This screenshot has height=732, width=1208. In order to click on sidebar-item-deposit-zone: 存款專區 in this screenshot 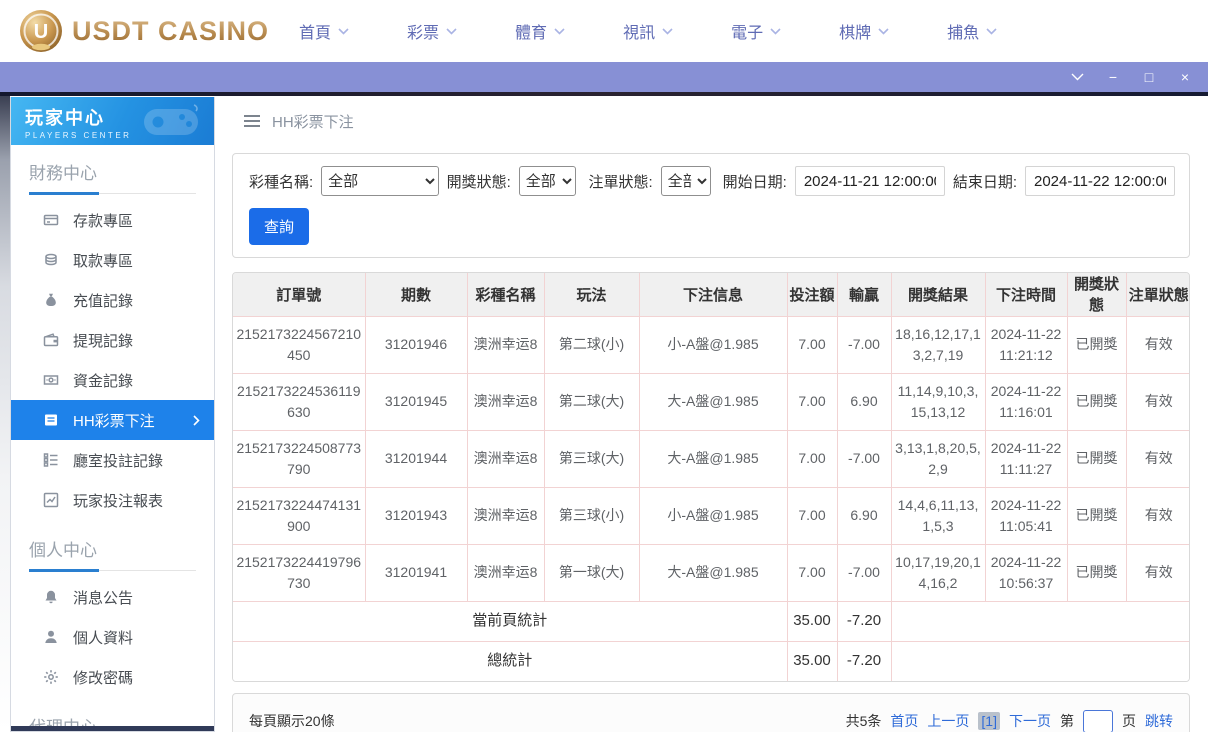, I will do `click(112, 220)`.